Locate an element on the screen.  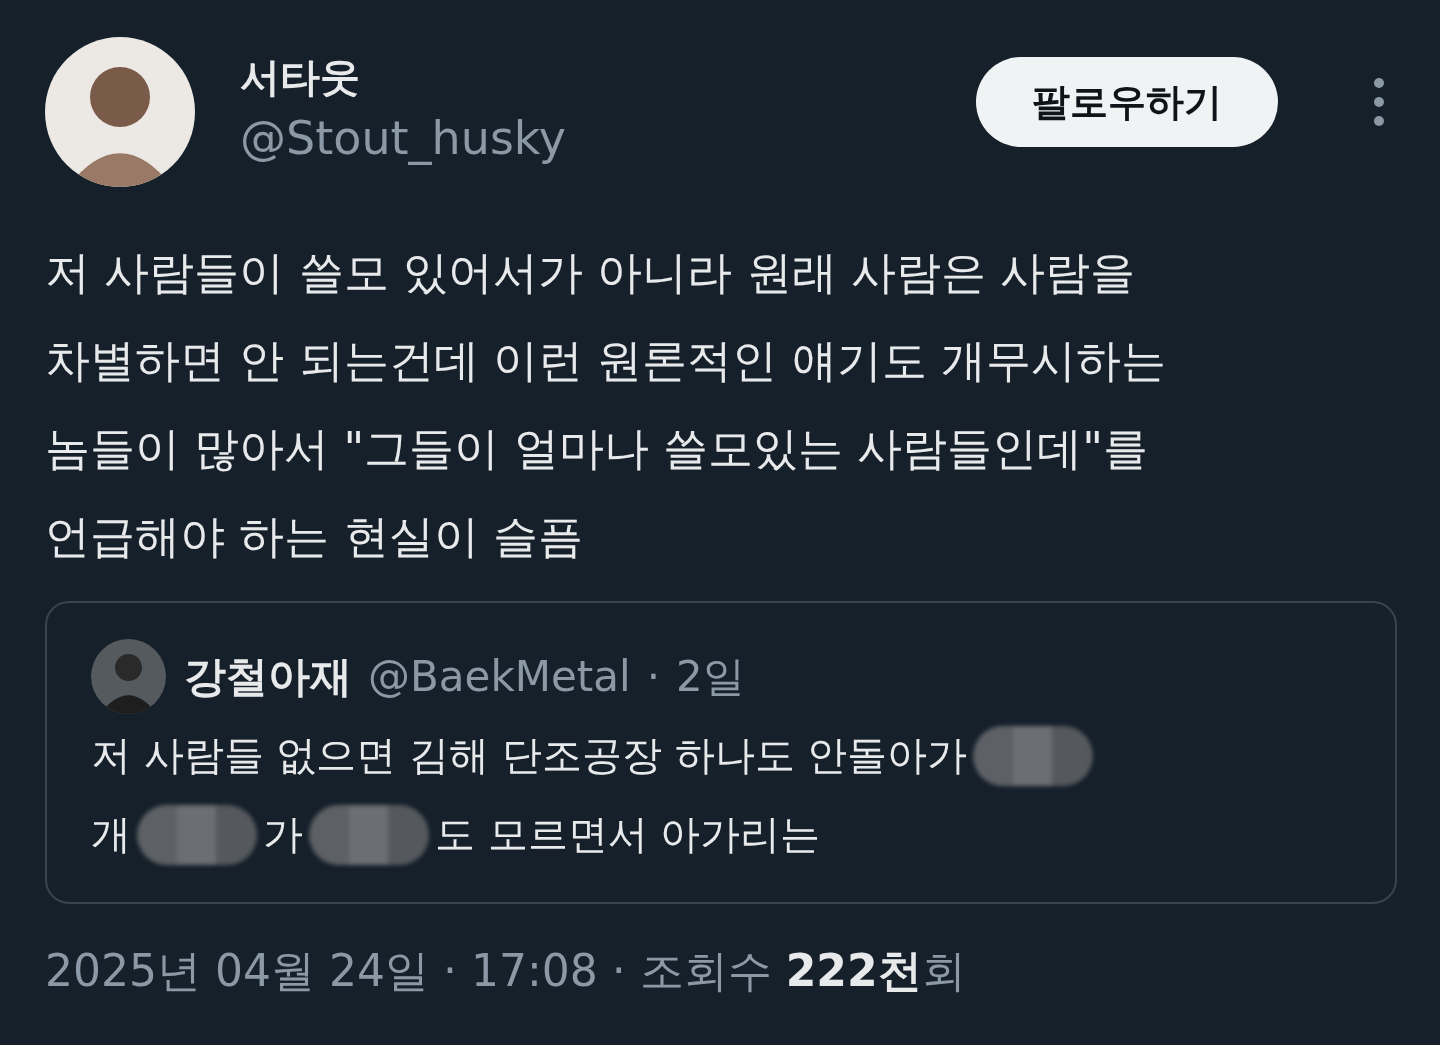
post-time: 17:08 is located at coordinates (534, 970).